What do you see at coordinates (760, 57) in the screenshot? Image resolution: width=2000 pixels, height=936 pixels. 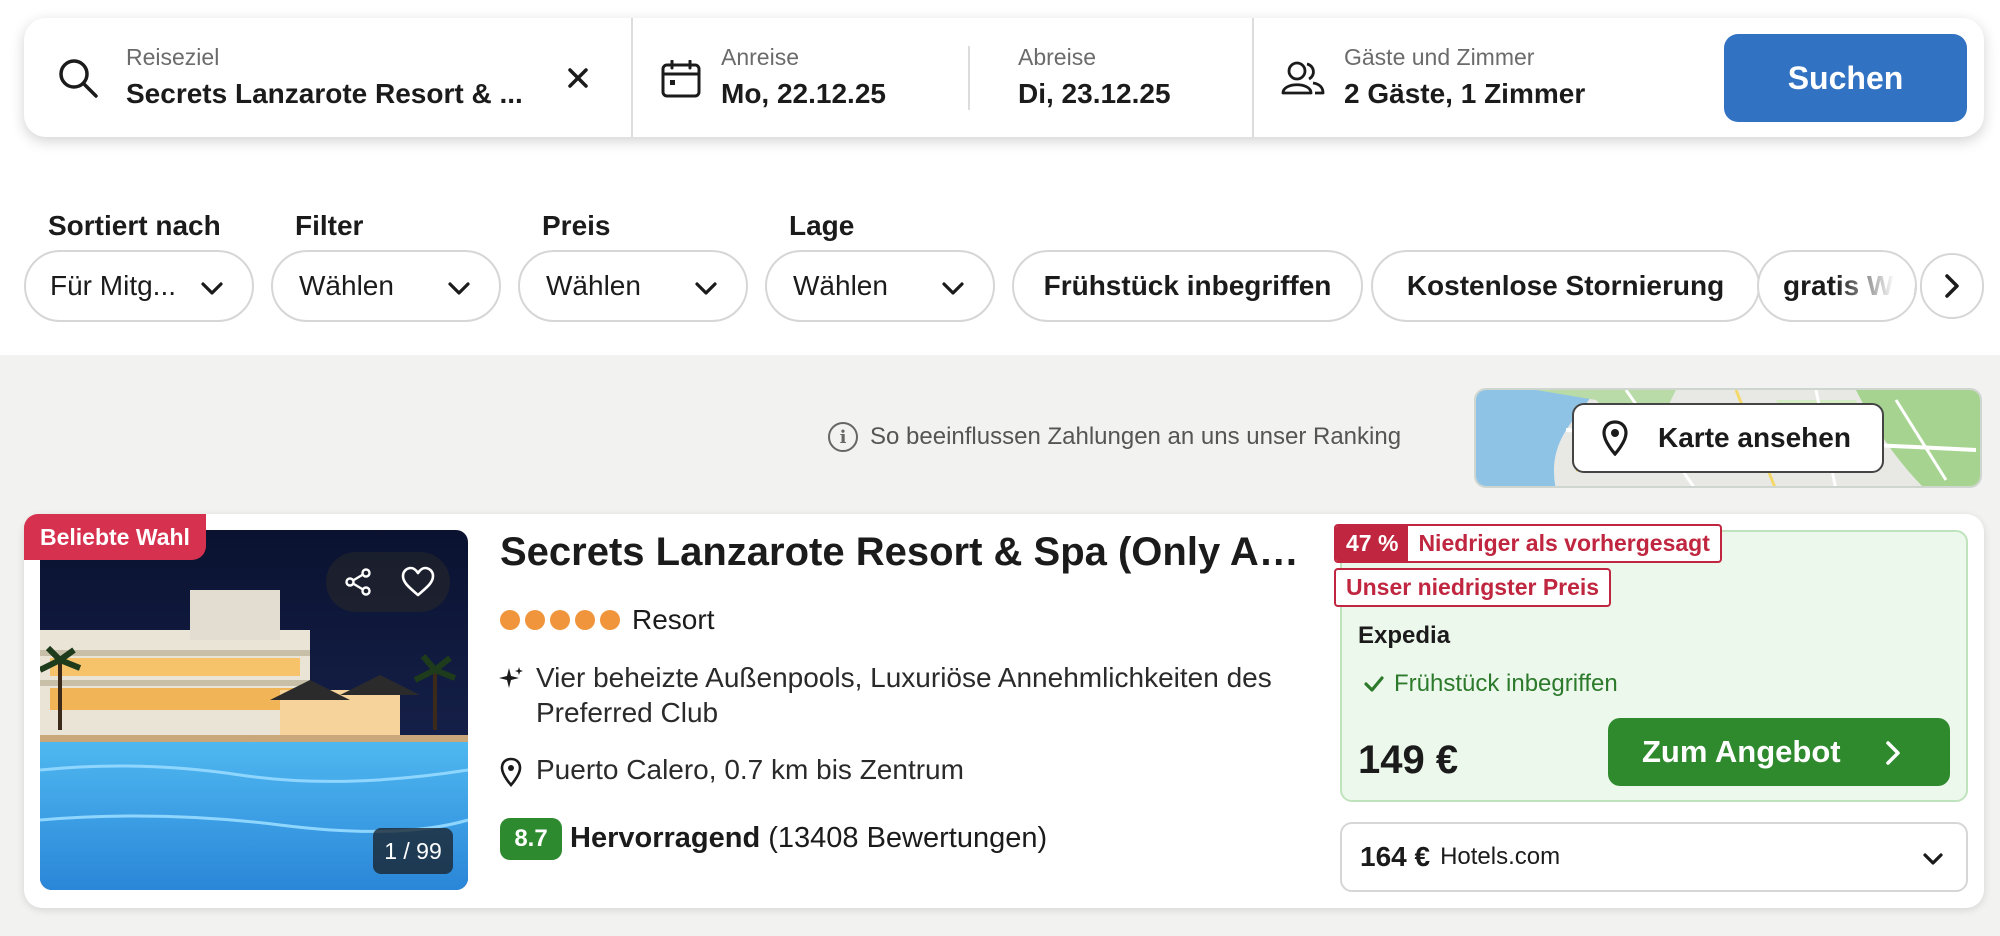 I see `checkin-label: Anreise` at bounding box center [760, 57].